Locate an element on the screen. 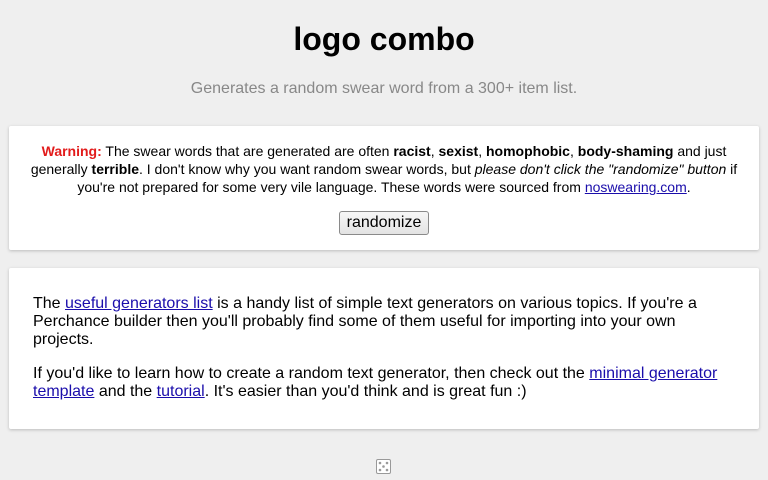 The height and width of the screenshot is (480, 768). warning-keyword: sexist is located at coordinates (458, 151).